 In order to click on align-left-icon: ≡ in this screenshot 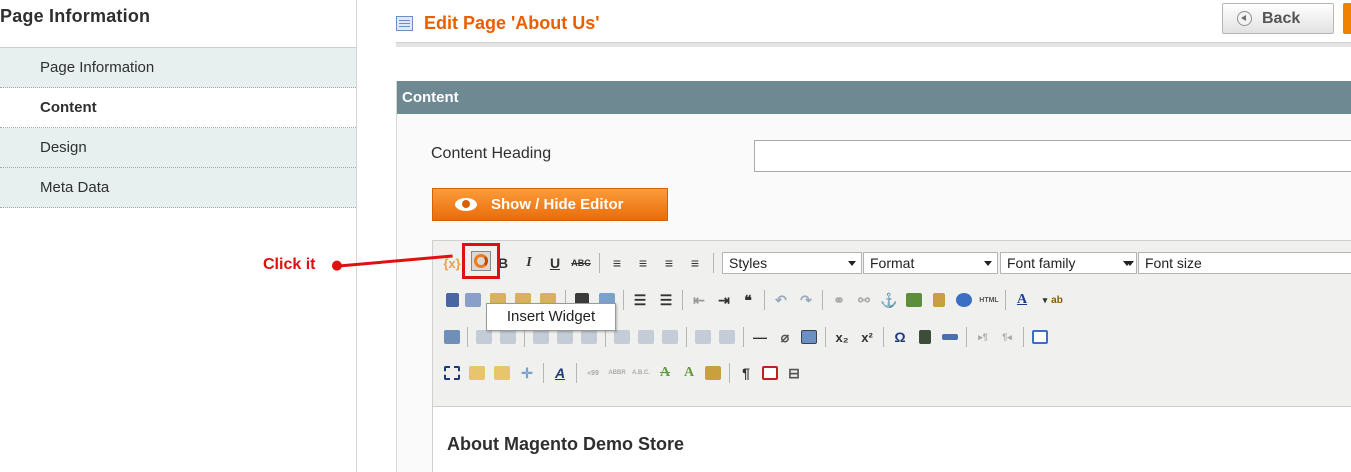, I will do `click(617, 263)`.